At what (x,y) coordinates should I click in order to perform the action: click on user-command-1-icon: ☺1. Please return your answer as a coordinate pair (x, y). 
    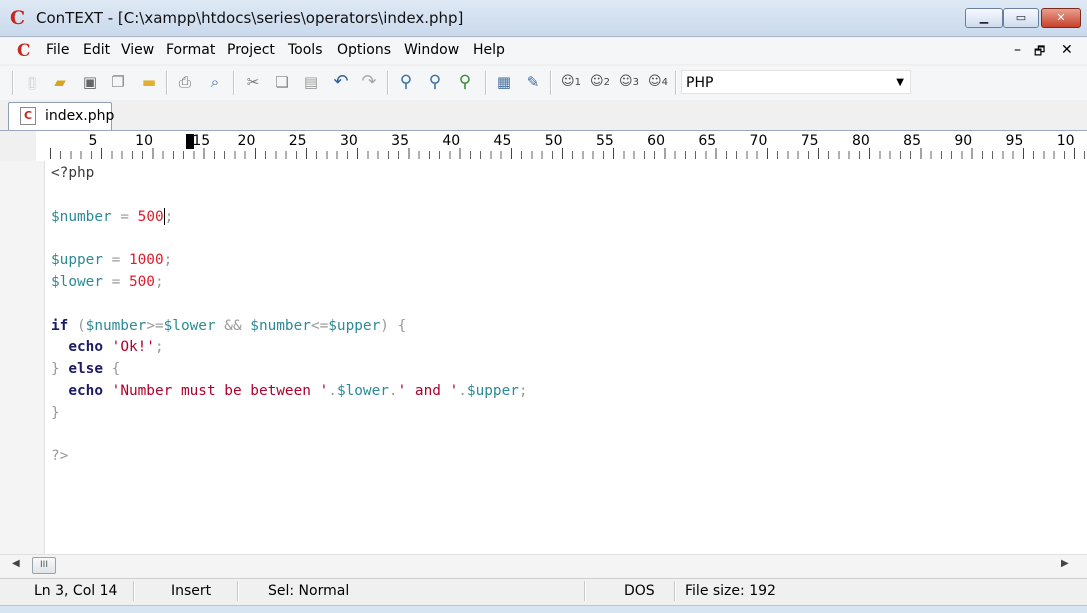
    Looking at the image, I should click on (571, 82).